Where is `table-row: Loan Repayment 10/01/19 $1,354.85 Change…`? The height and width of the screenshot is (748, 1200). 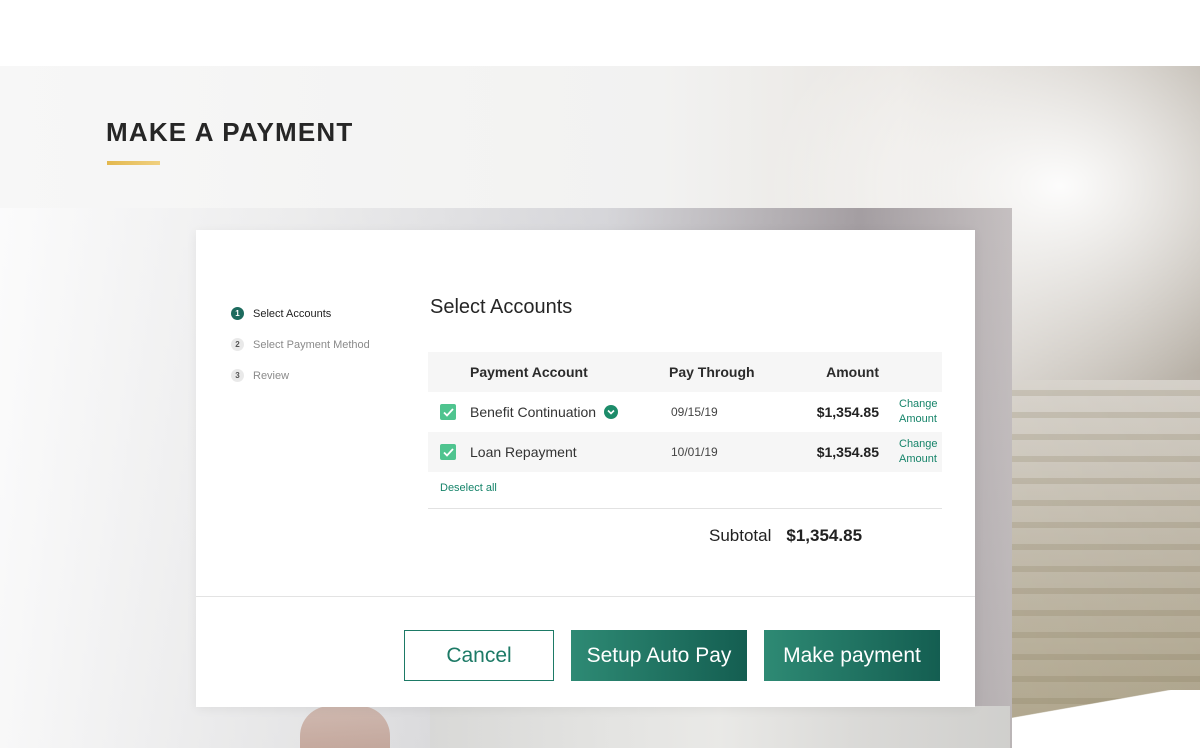 table-row: Loan Repayment 10/01/19 $1,354.85 Change… is located at coordinates (685, 452).